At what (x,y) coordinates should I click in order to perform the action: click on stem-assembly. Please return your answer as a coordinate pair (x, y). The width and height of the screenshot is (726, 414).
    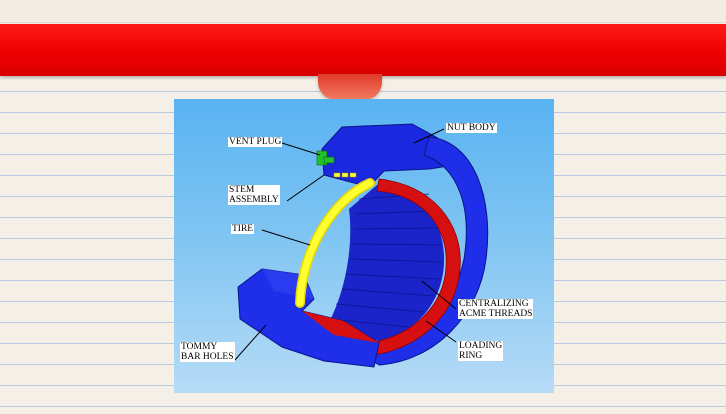
    Looking at the image, I should click on (345, 175).